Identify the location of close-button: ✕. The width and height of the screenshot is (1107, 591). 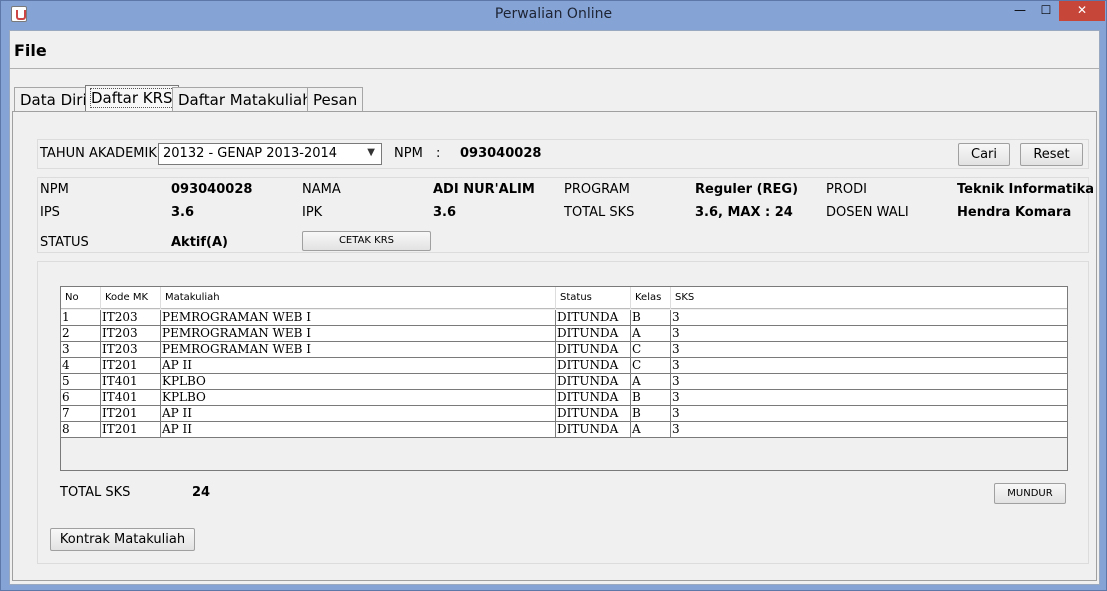
(1082, 11).